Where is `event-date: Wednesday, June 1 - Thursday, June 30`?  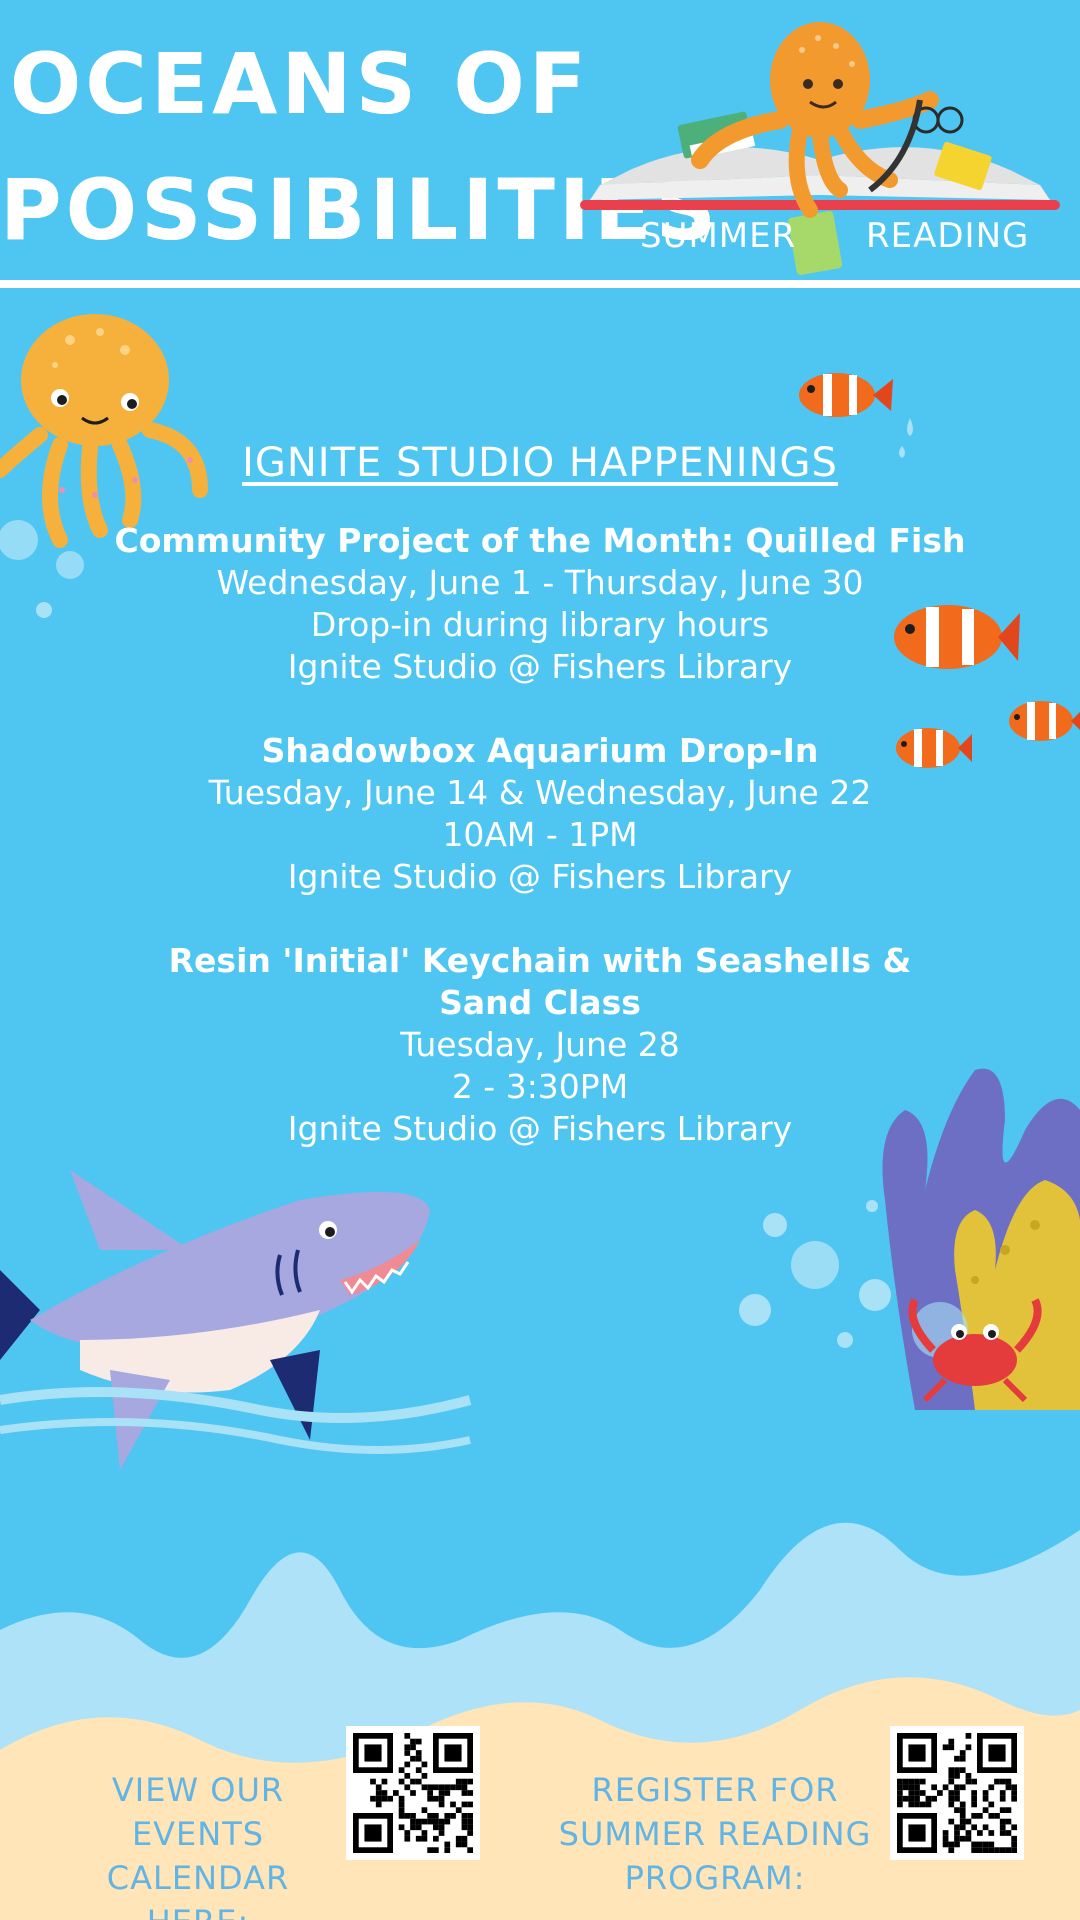 event-date: Wednesday, June 1 - Thursday, June 30 is located at coordinates (540, 582).